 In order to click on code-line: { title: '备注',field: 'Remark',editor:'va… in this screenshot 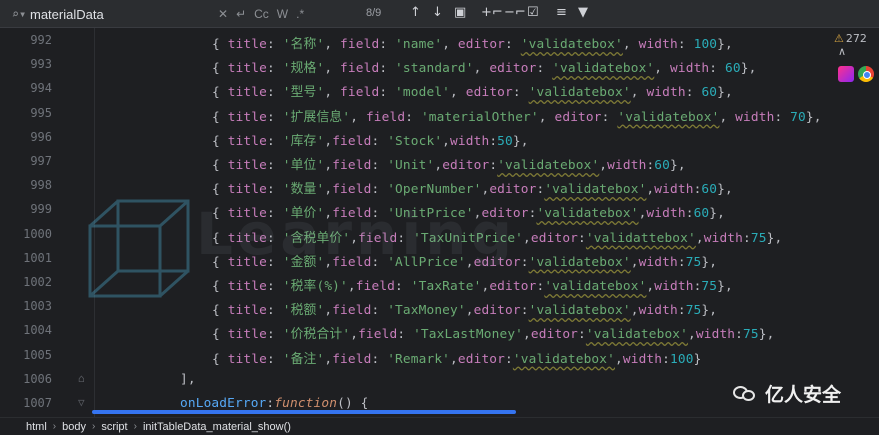, I will do `click(456, 357)`.